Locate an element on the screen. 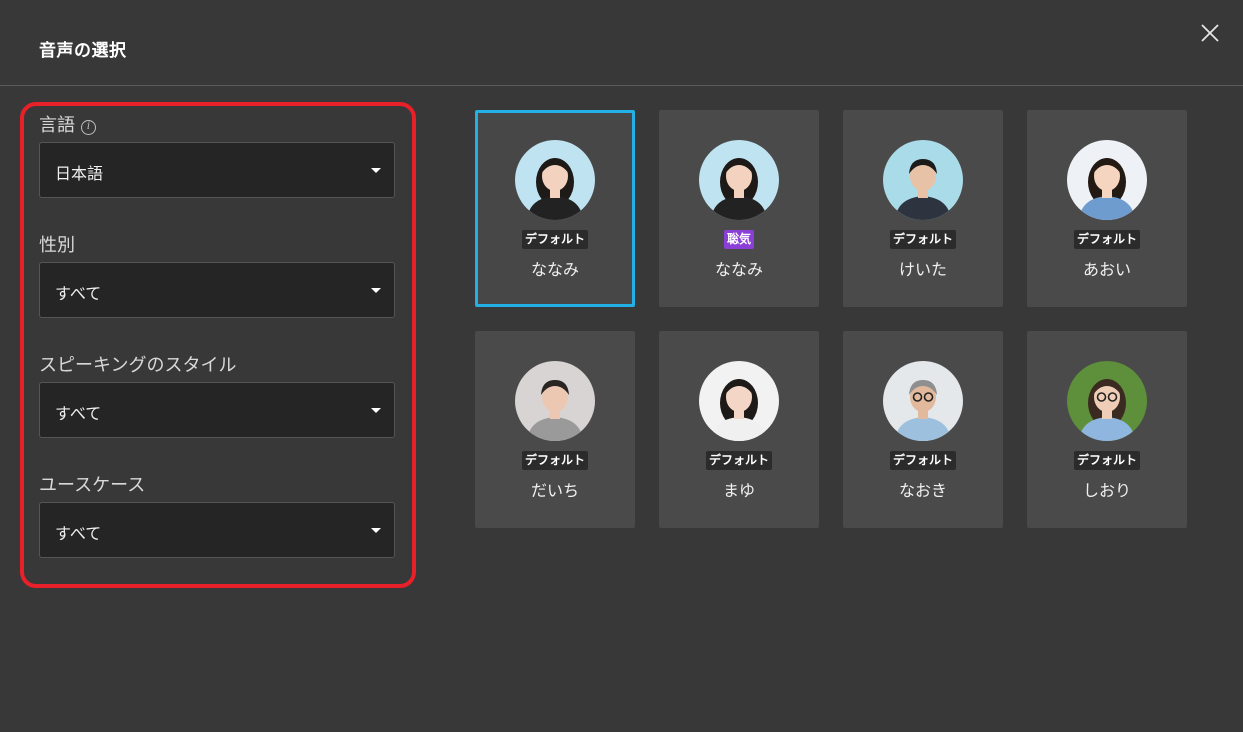  use-case-label: ユースケース is located at coordinates (92, 485).